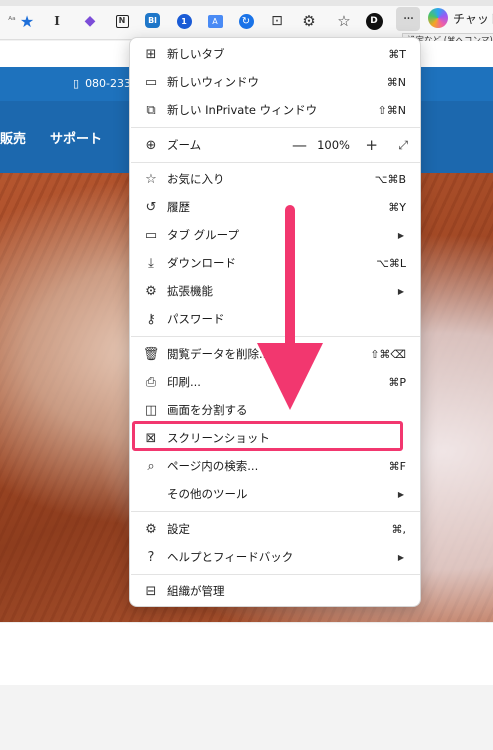 The height and width of the screenshot is (750, 493). I want to click on trash-icon: 🗑, so click(151, 354).